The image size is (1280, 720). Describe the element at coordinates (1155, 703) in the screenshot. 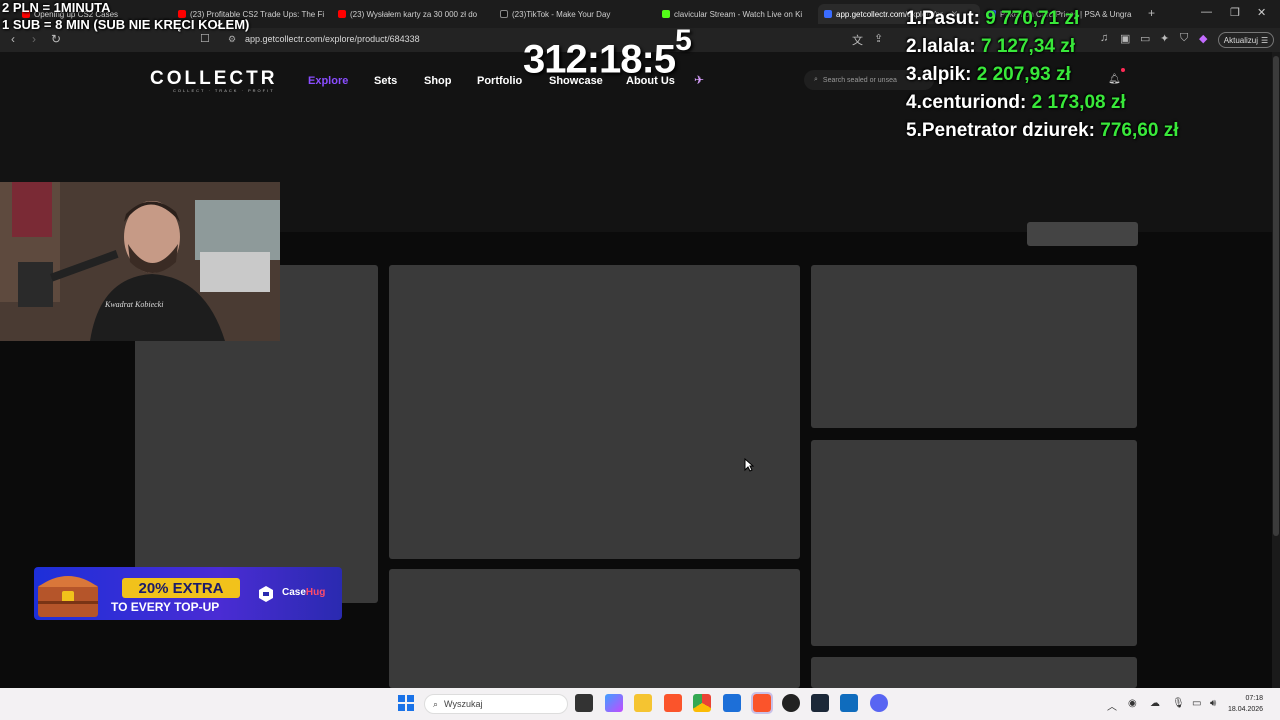

I see `tray-cloud-icon: ☁` at that location.